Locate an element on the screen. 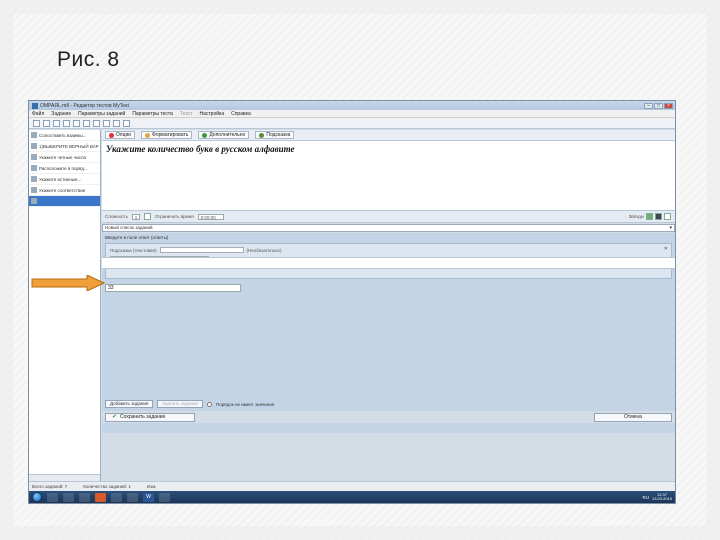  menu-help: Справка is located at coordinates (241, 114).